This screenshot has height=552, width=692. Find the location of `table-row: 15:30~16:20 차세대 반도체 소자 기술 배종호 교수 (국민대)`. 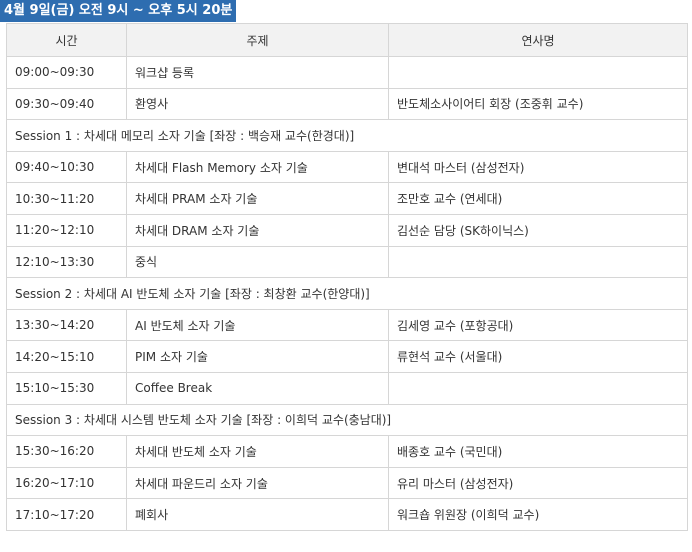

table-row: 15:30~16:20 차세대 반도체 소자 기술 배종호 교수 (국민대) is located at coordinates (347, 451).